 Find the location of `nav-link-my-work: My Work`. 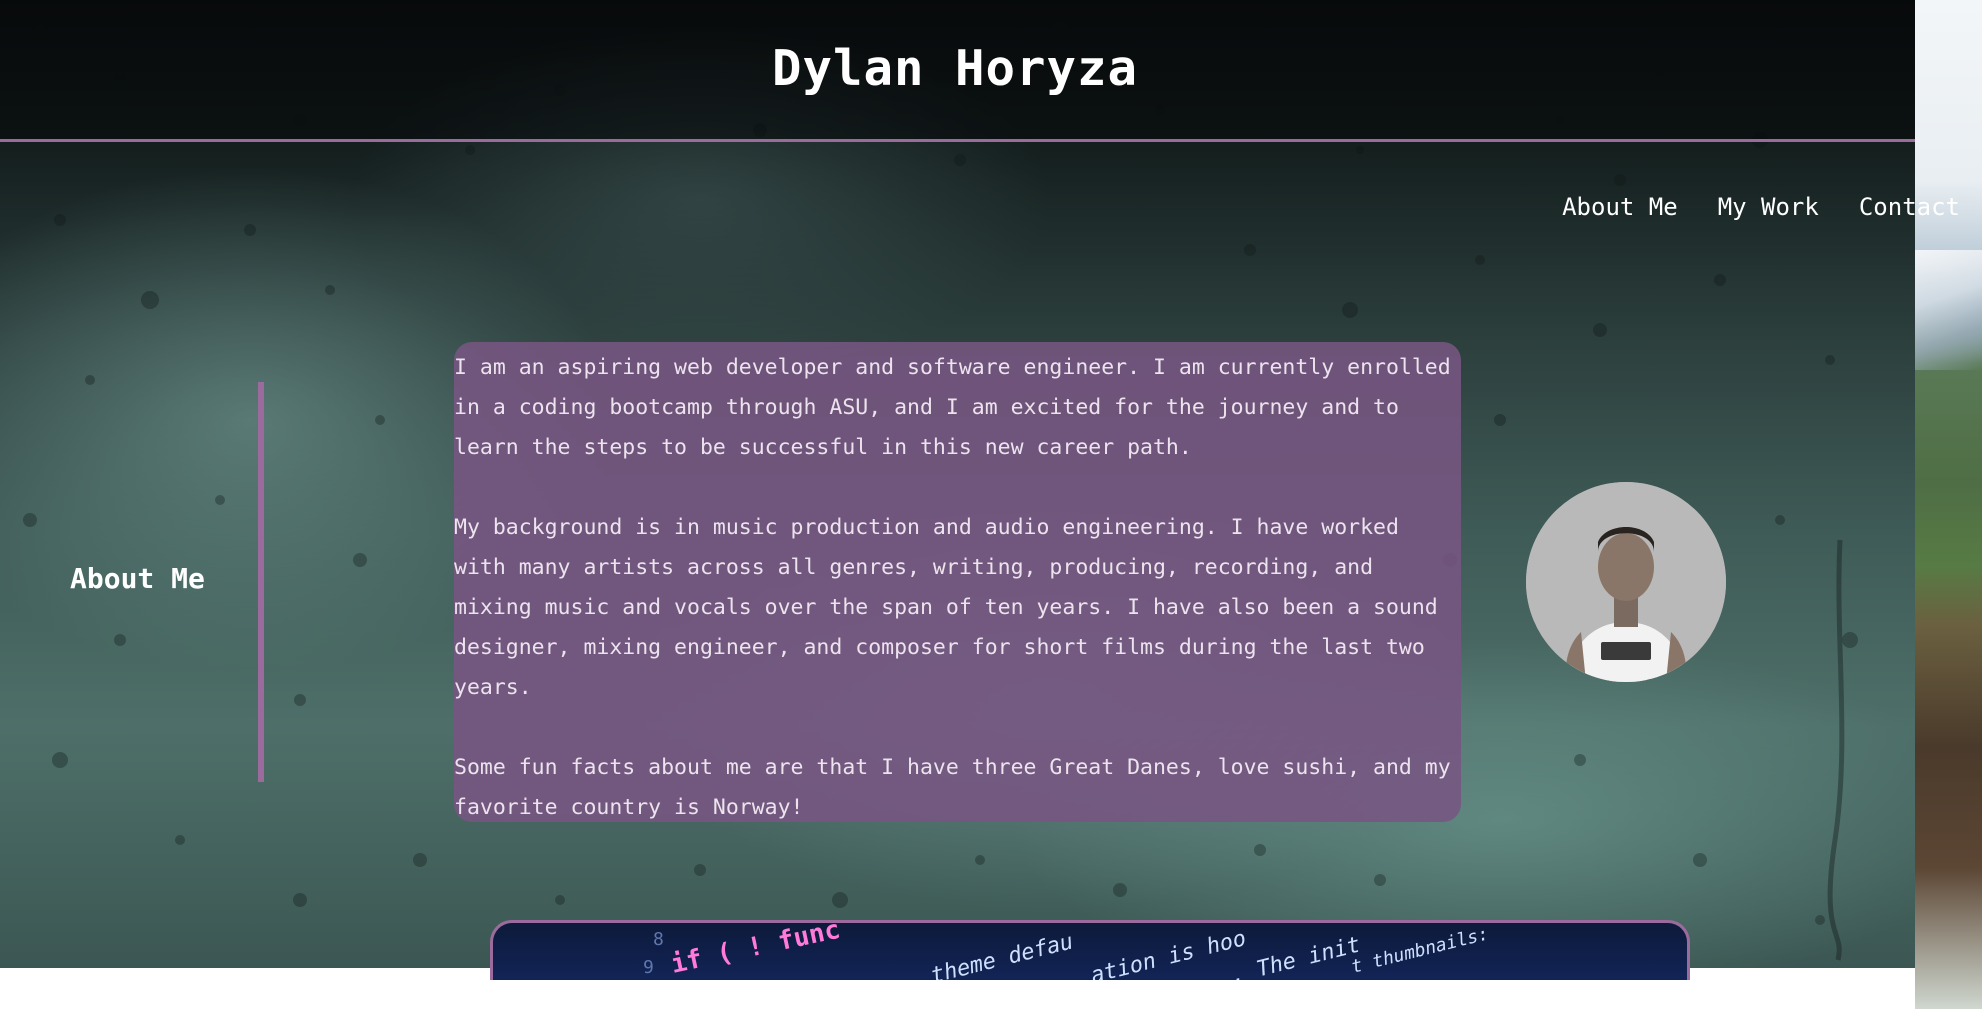

nav-link-my-work: My Work is located at coordinates (1768, 207).